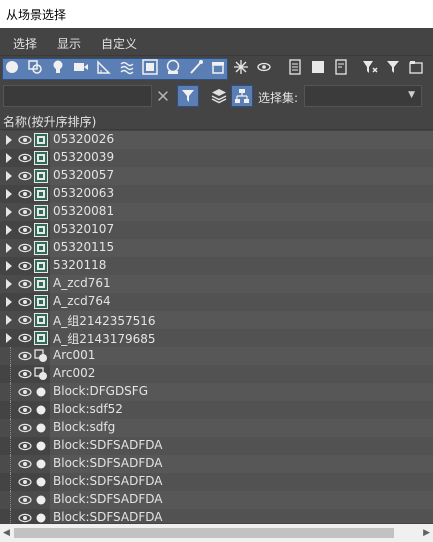  Describe the element at coordinates (241, 374) in the screenshot. I see `name-cell` at that location.